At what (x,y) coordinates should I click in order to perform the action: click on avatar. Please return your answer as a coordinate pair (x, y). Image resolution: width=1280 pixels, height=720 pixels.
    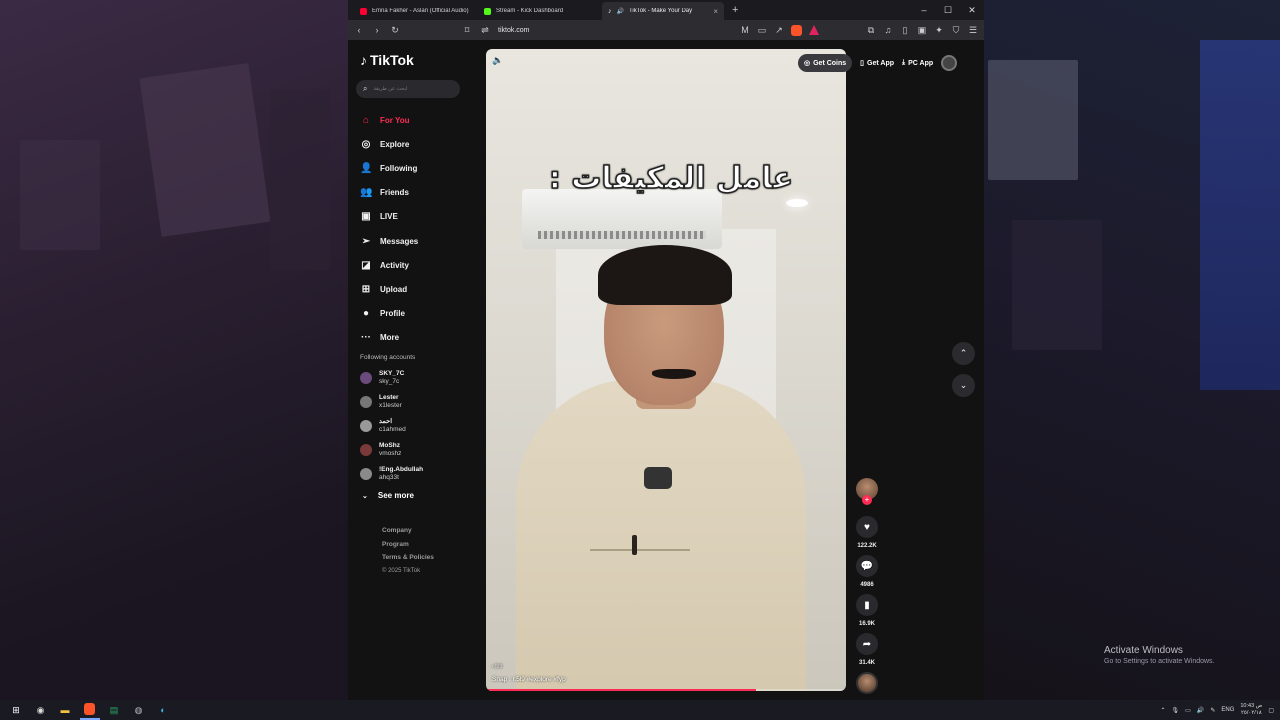
    Looking at the image, I should click on (366, 402).